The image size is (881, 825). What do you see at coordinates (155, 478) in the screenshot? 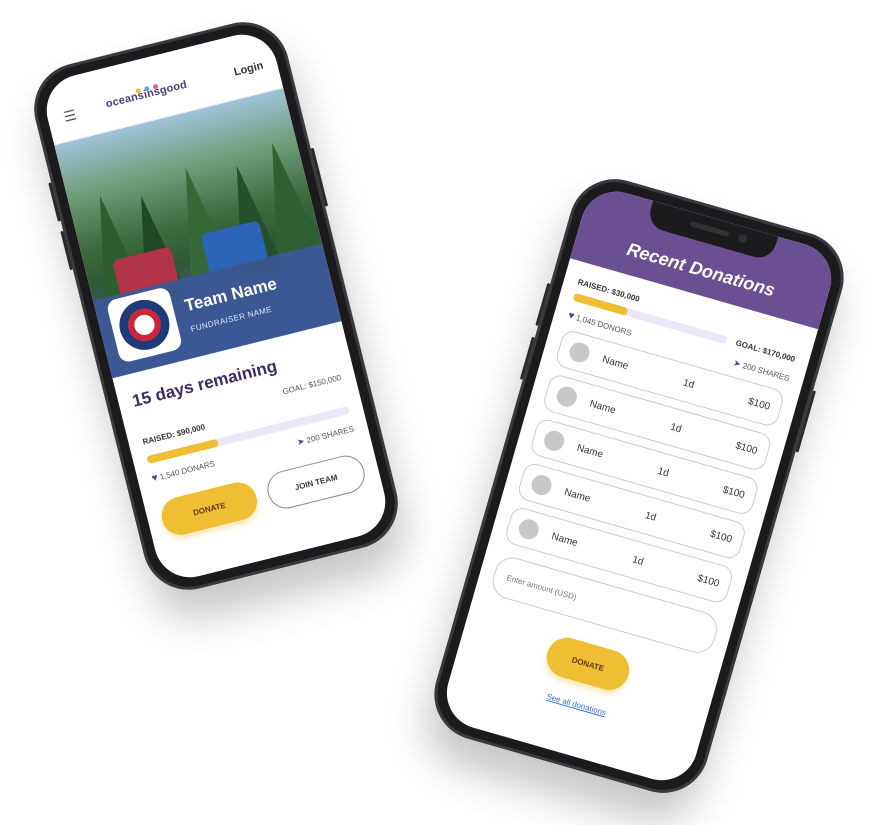
I see `heart-icon: ♥` at bounding box center [155, 478].